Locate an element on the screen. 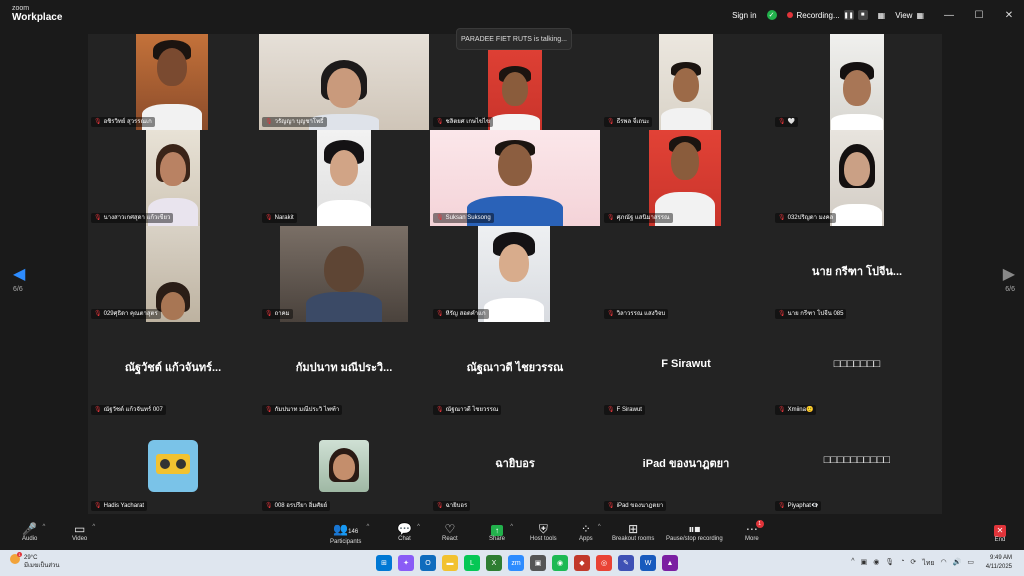  host-tools-button: ⛨ Host tools is located at coordinates (543, 532).